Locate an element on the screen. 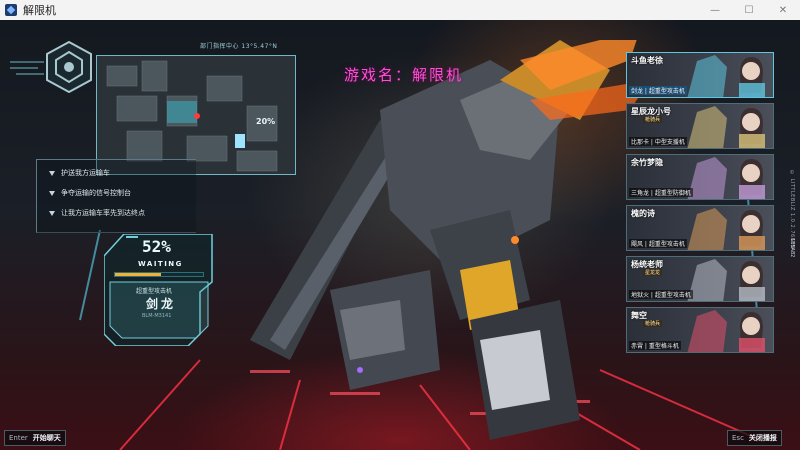 Image resolution: width=800 pixels, height=450 pixels. objective-item: 护送我方运输车 is located at coordinates (122, 173).